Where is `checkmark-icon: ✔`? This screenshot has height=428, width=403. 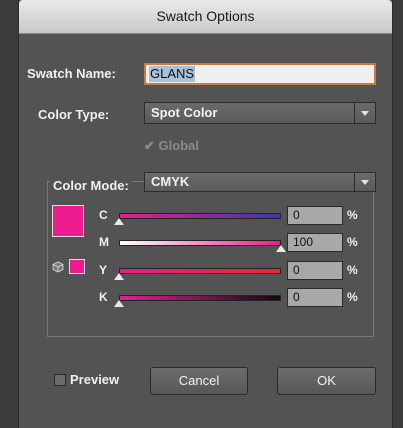
checkmark-icon: ✔ is located at coordinates (149, 145).